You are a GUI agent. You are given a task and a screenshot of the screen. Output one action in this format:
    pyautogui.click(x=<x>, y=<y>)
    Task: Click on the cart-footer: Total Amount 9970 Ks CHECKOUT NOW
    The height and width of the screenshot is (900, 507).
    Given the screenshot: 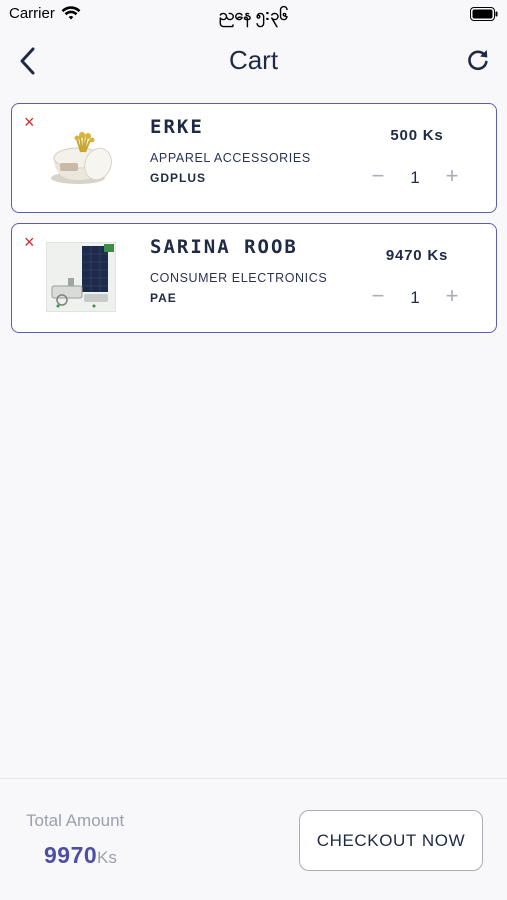 What is the action you would take?
    pyautogui.click(x=253, y=839)
    